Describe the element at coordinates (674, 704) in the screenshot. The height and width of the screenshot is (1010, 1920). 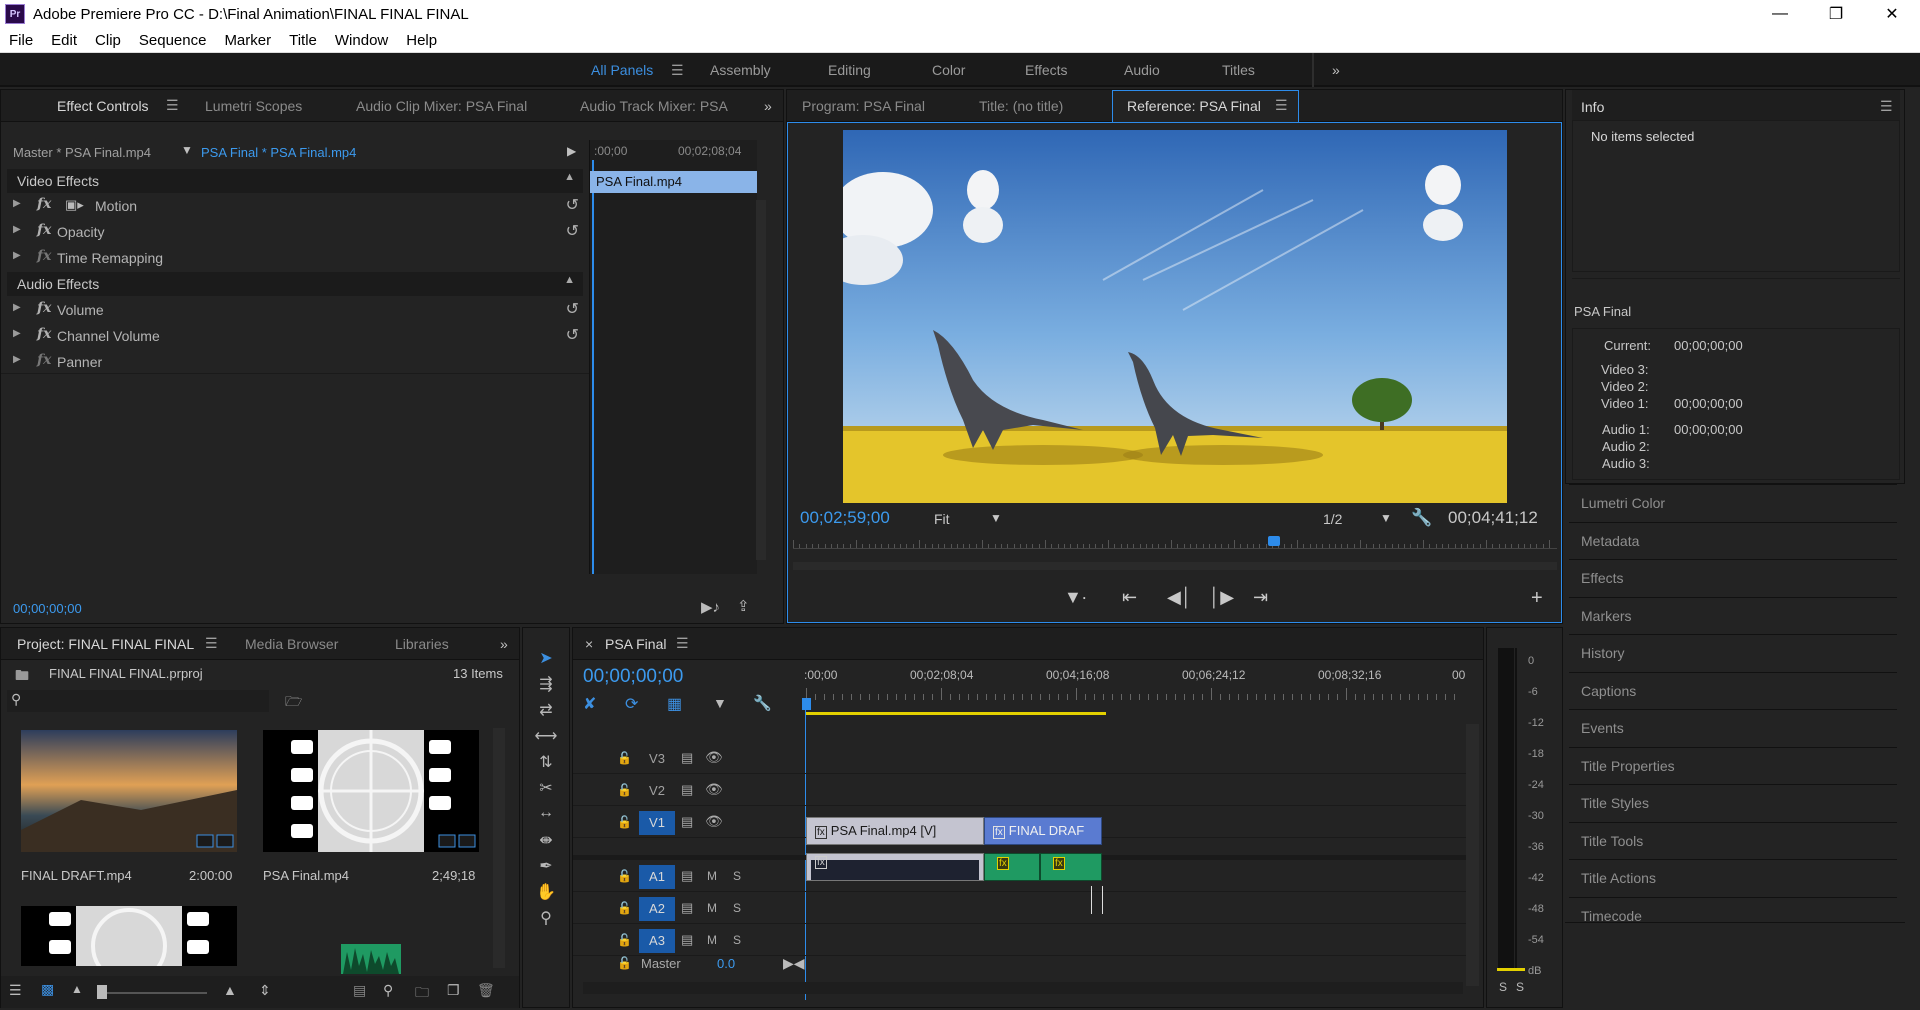
I see `linked-selection-icon: ▦` at that location.